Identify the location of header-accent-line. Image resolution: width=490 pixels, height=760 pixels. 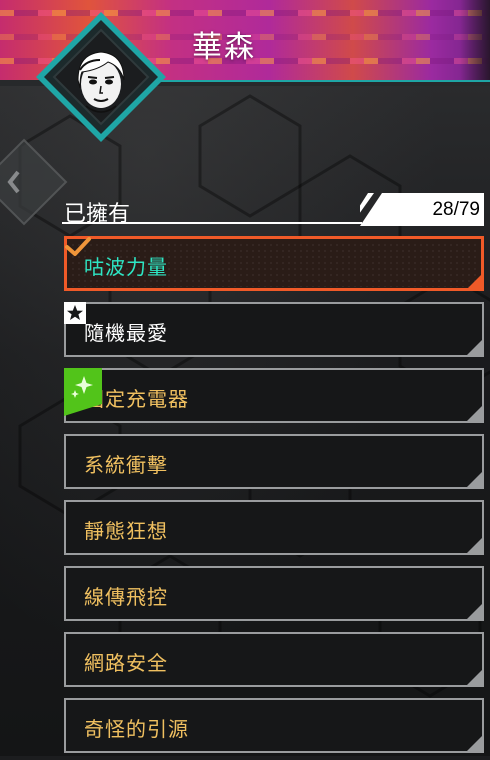
(310, 81).